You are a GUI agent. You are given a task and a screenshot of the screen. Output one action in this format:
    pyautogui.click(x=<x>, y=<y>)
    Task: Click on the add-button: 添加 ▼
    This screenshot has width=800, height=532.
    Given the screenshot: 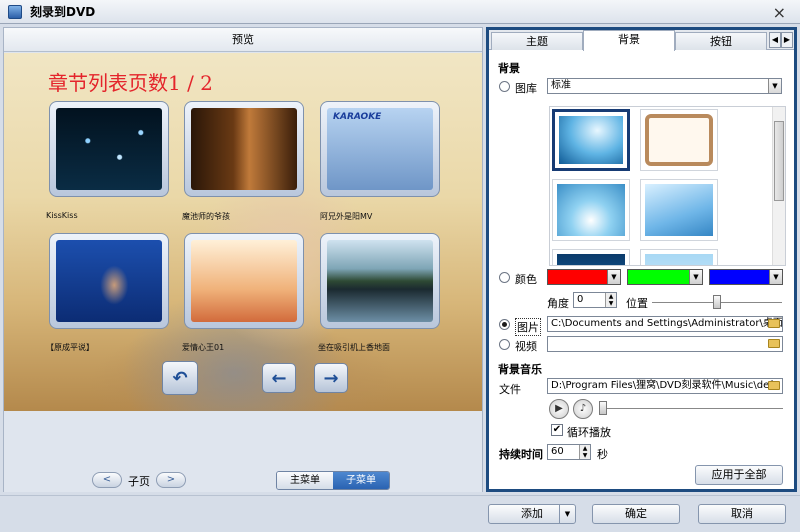 What is the action you would take?
    pyautogui.click(x=532, y=514)
    